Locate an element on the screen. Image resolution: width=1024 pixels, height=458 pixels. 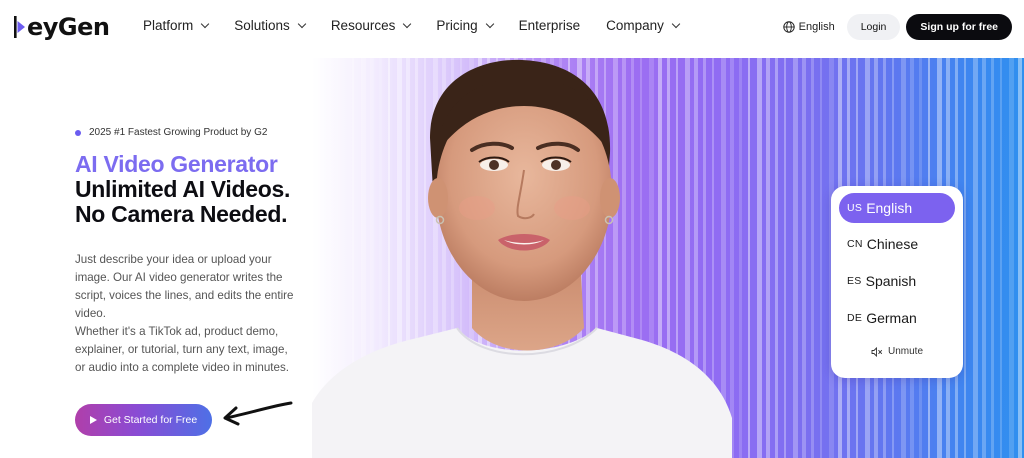
language-option-chinese: CN Chinese is located at coordinates (897, 244).